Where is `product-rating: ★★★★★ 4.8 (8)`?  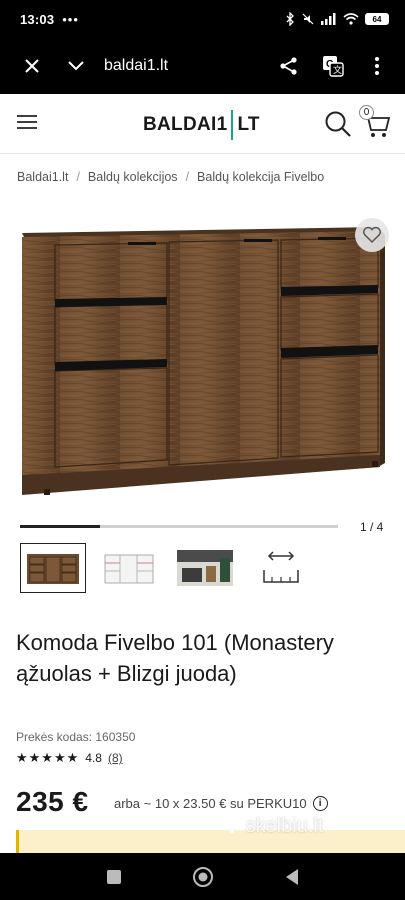 product-rating: ★★★★★ 4.8 (8) is located at coordinates (69, 758).